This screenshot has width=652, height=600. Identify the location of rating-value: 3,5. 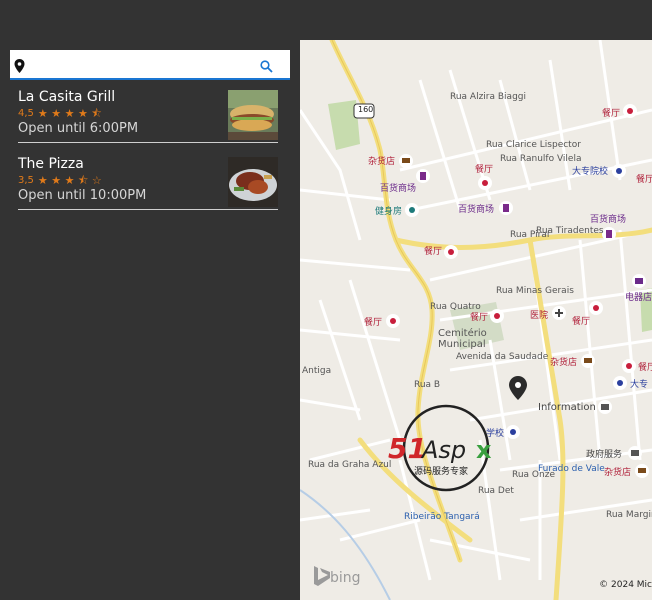
(26, 180).